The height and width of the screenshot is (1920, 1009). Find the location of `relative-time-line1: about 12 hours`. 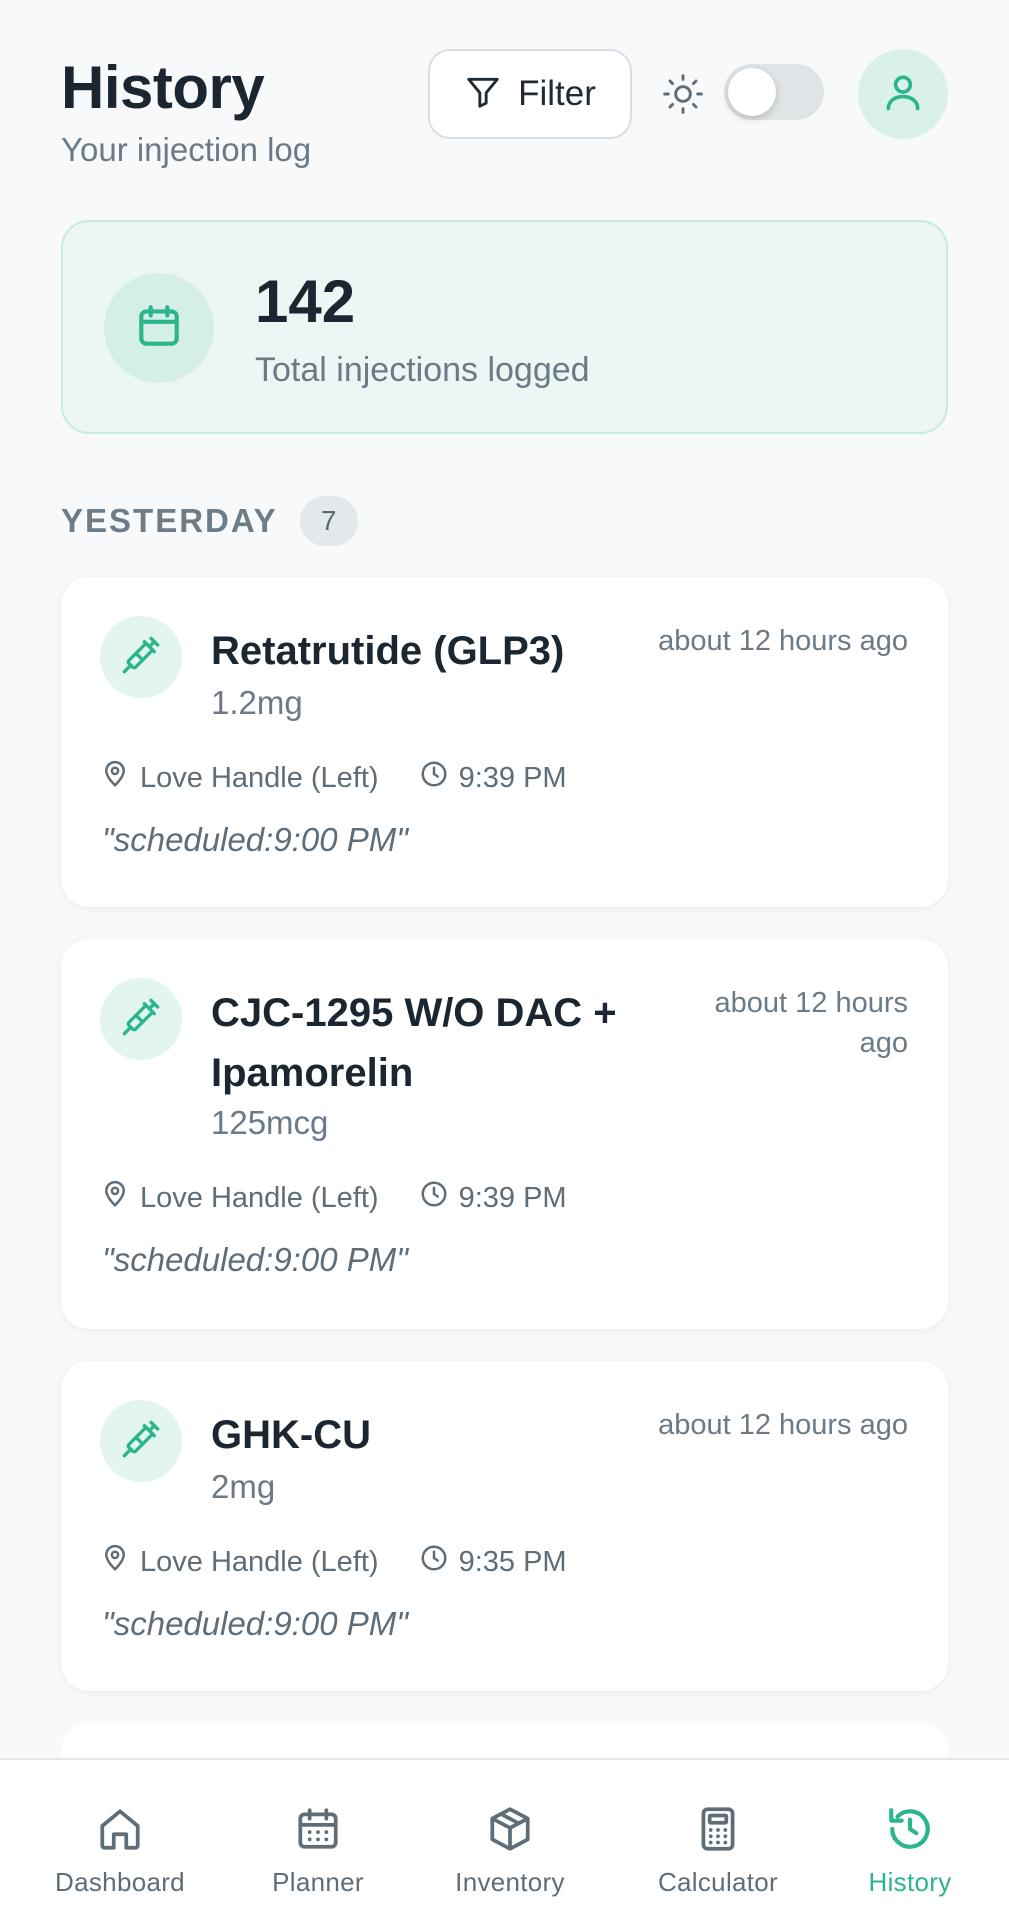

relative-time-line1: about 12 hours is located at coordinates (811, 1003).